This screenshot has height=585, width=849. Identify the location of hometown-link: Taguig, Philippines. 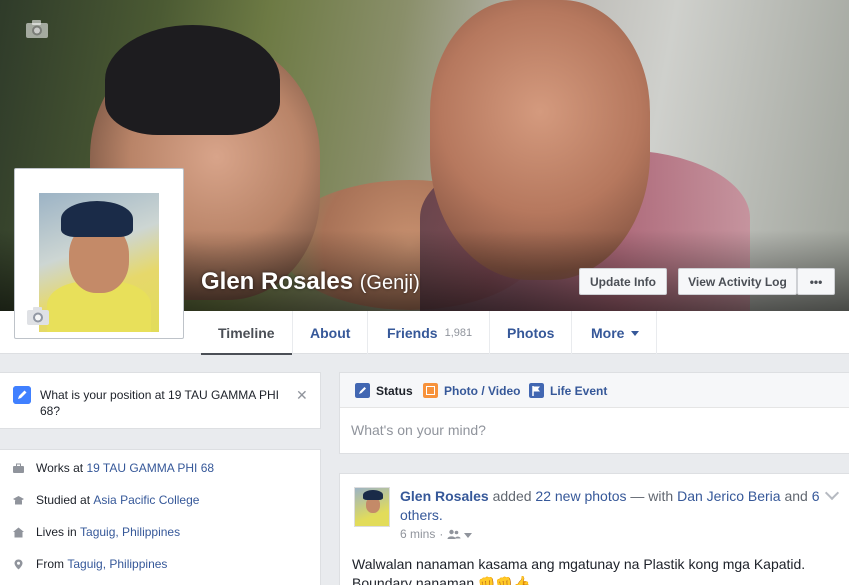
(117, 564).